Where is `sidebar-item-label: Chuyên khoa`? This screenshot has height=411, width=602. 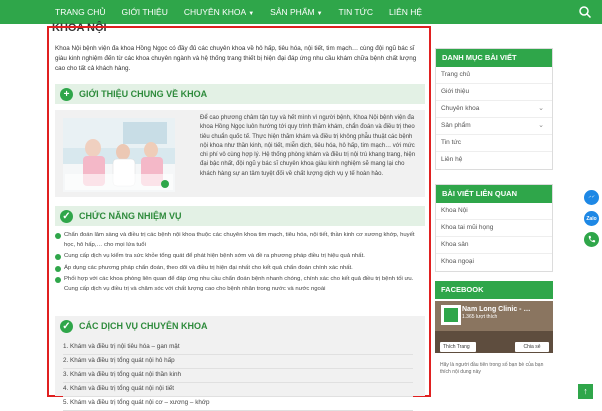 sidebar-item-label: Chuyên khoa is located at coordinates (460, 108).